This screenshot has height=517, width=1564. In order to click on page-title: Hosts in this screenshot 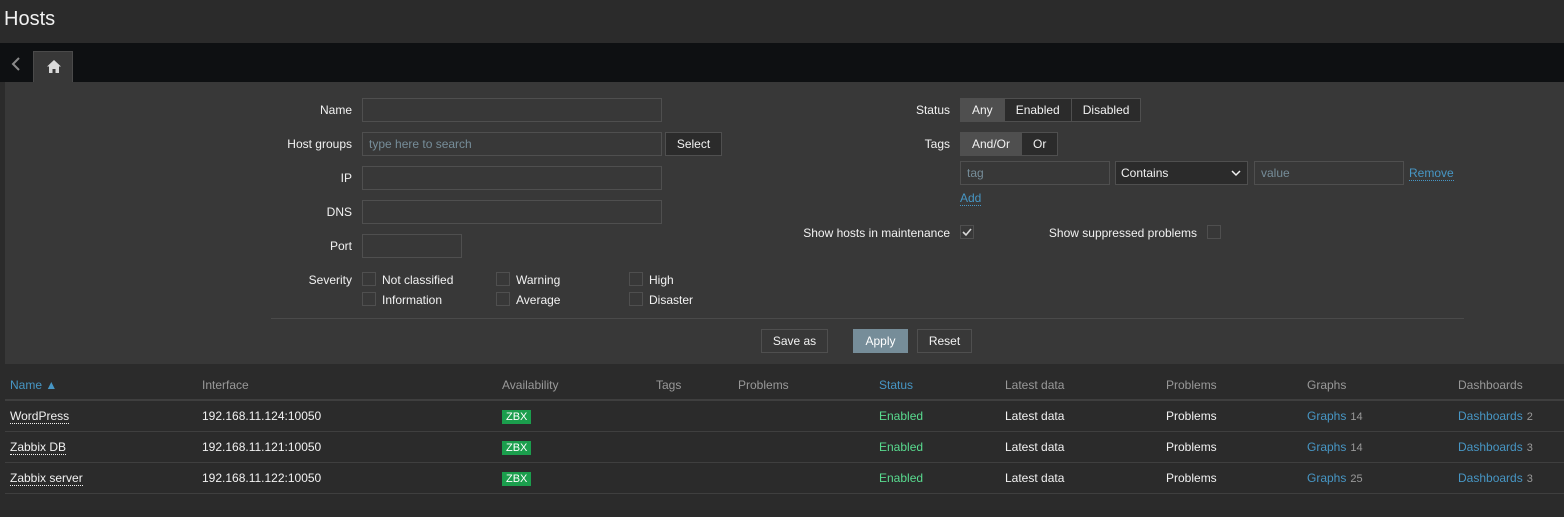, I will do `click(30, 19)`.